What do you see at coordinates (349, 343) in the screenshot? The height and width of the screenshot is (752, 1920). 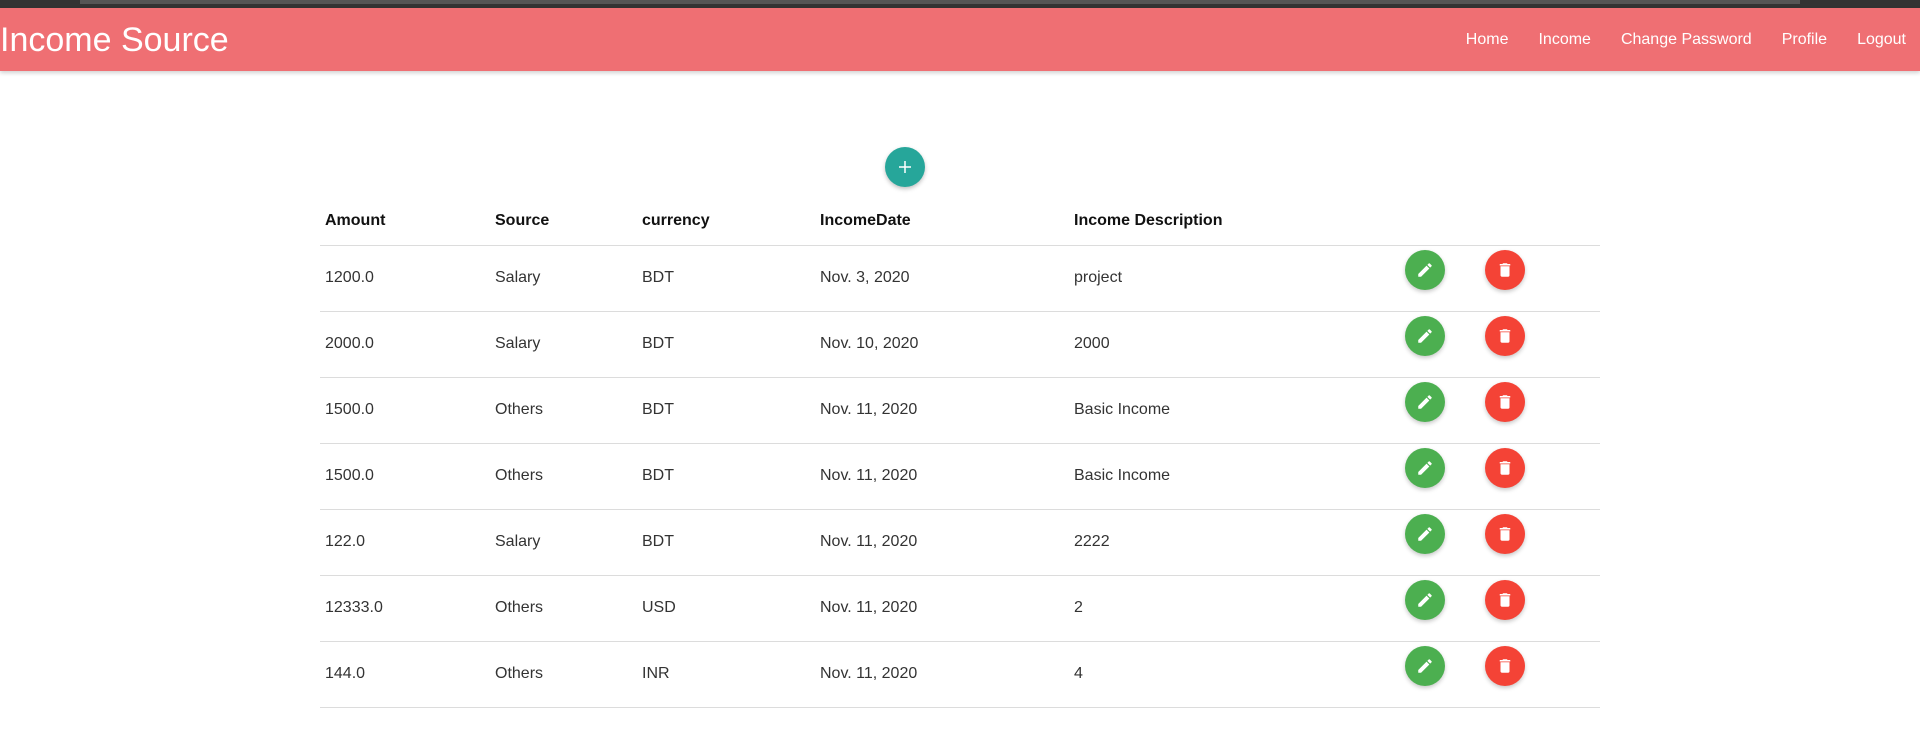 I see `cell-amount: 2000.0` at bounding box center [349, 343].